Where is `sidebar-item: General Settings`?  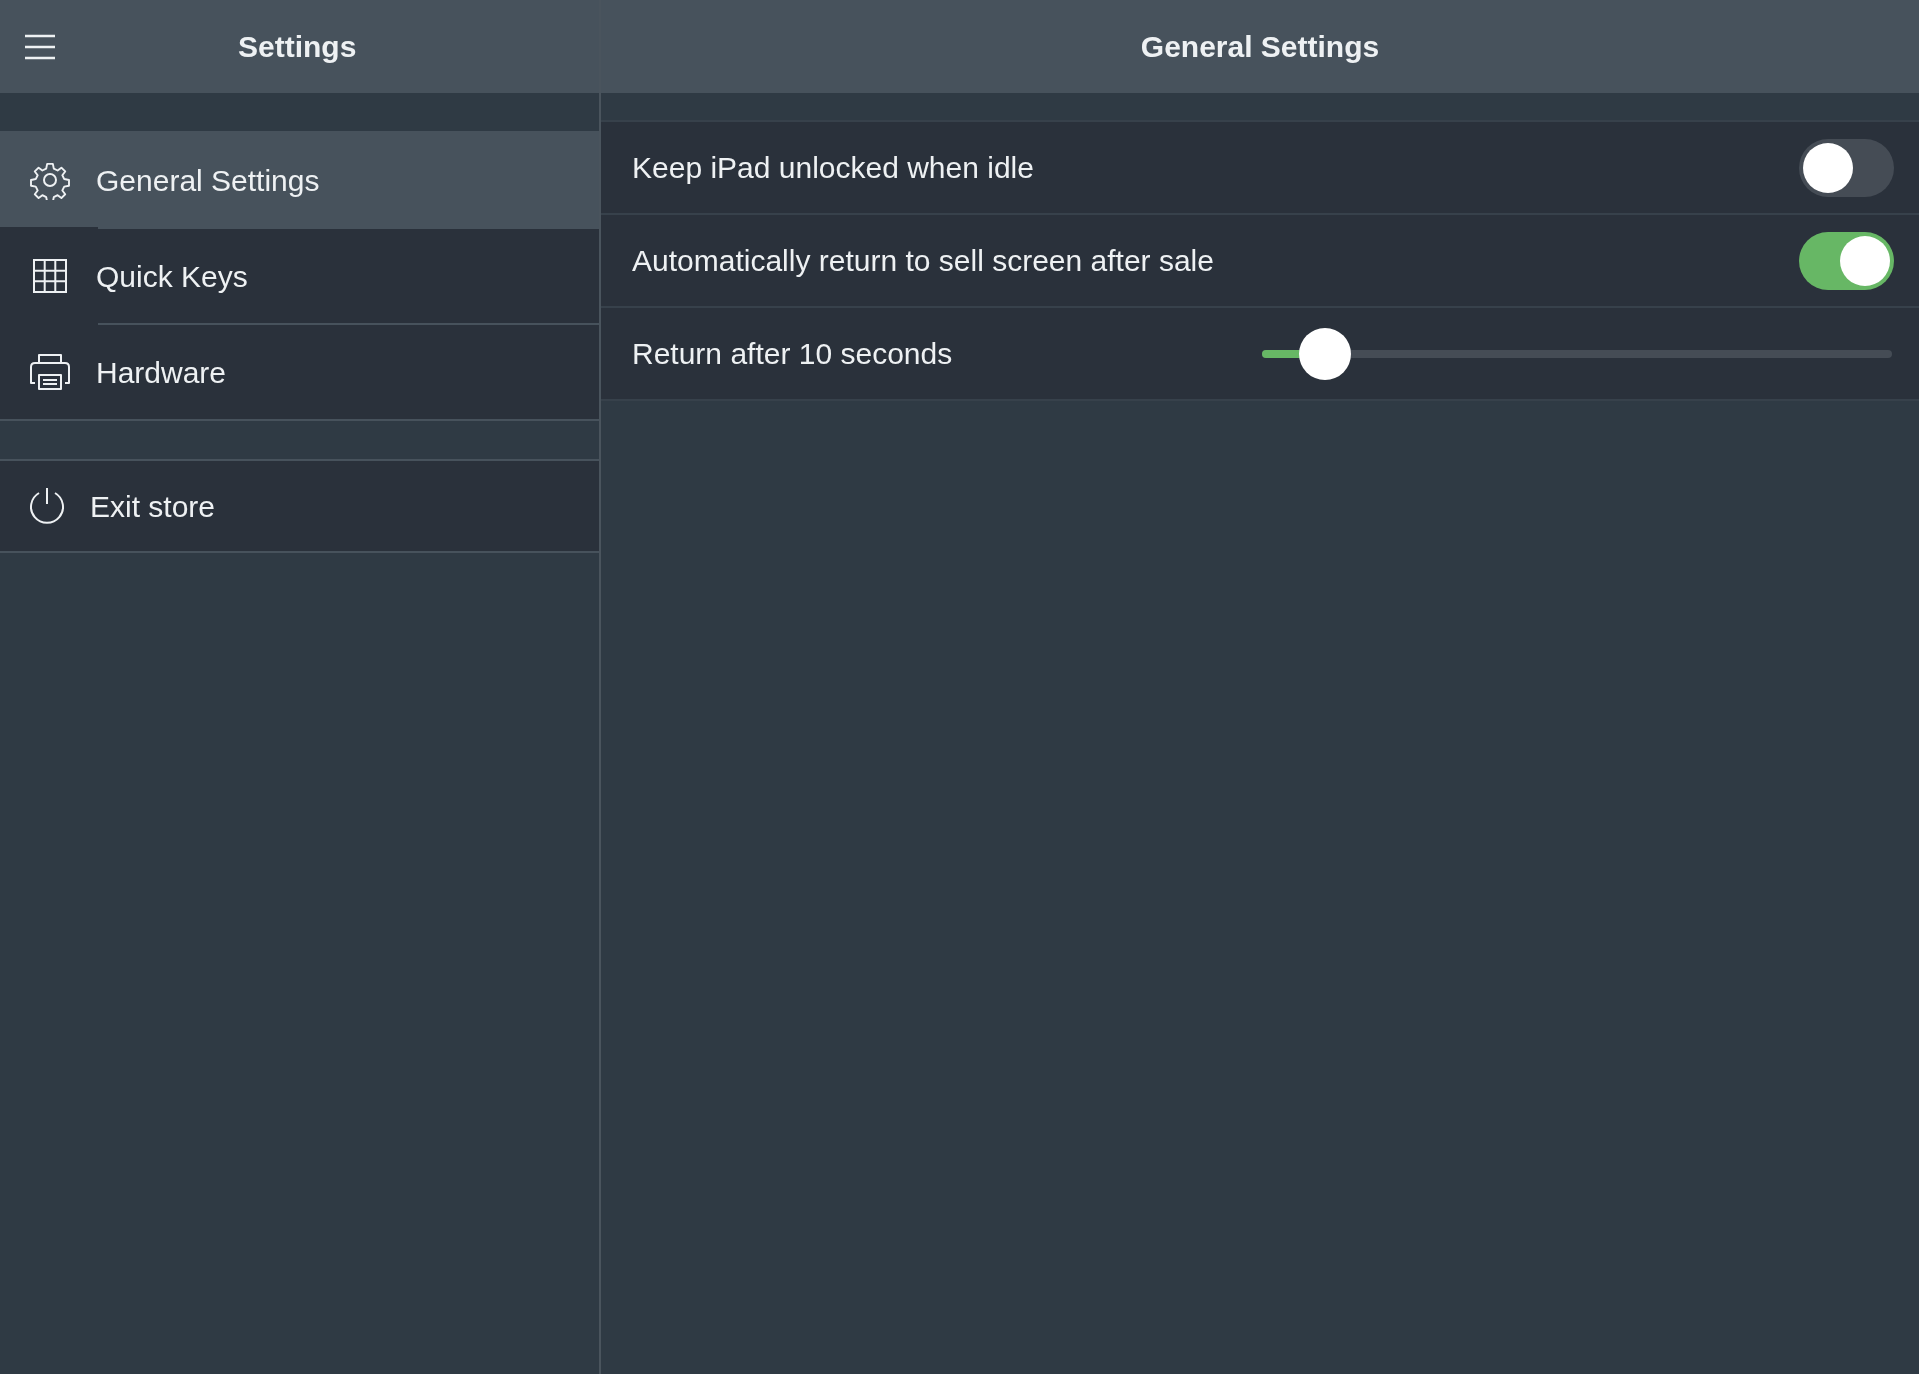
sidebar-item: General Settings is located at coordinates (299, 180).